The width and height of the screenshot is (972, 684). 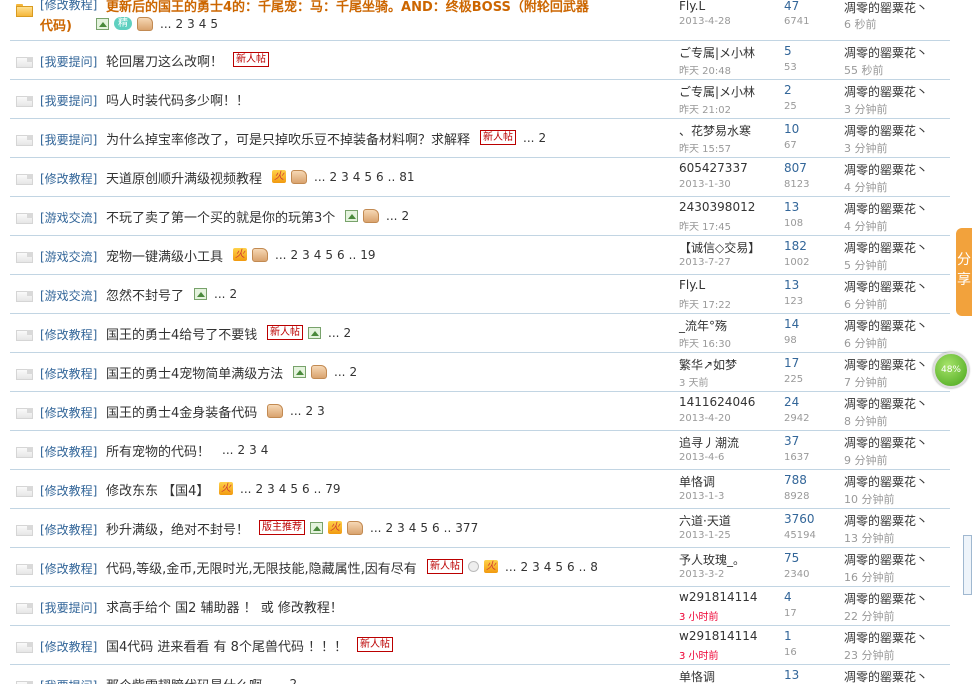 I want to click on page-link: 377, so click(x=466, y=528).